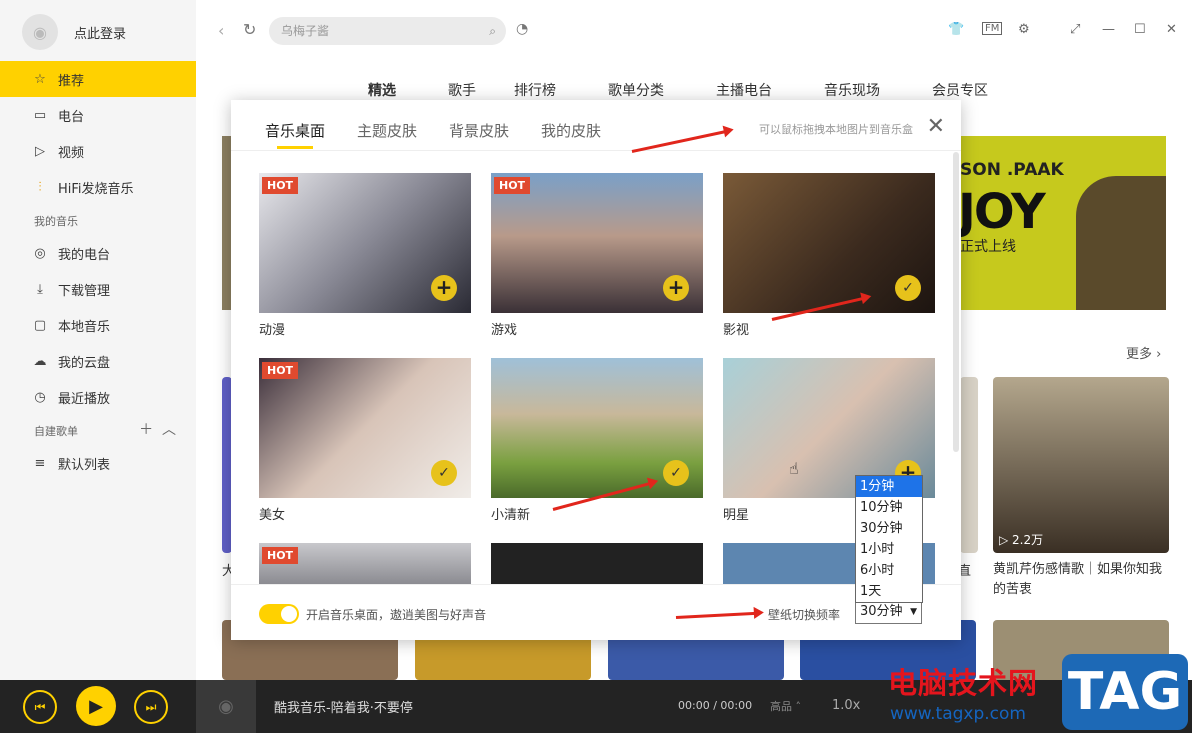  What do you see at coordinates (98, 463) in the screenshot?
I see `sidebar-item-default-list: ≡ 默认列表` at bounding box center [98, 463].